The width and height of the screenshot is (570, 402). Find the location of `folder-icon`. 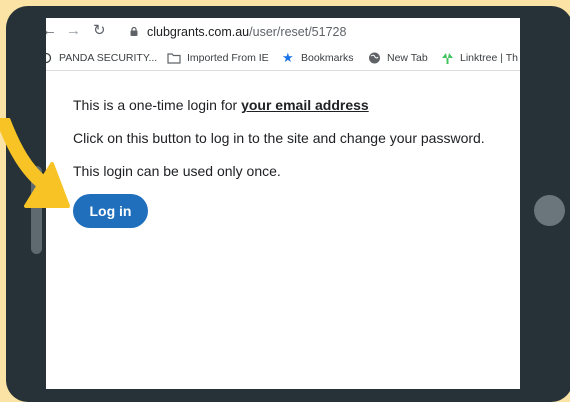

folder-icon is located at coordinates (174, 58).